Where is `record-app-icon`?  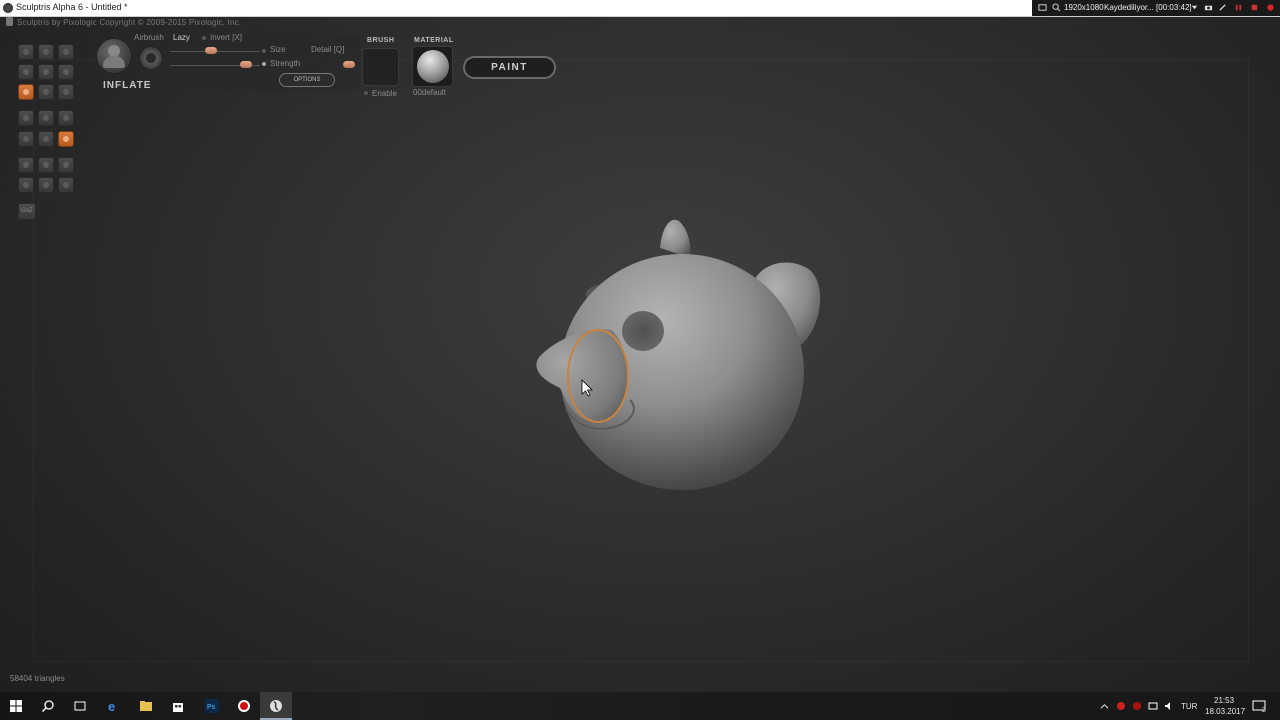 record-app-icon is located at coordinates (244, 706).